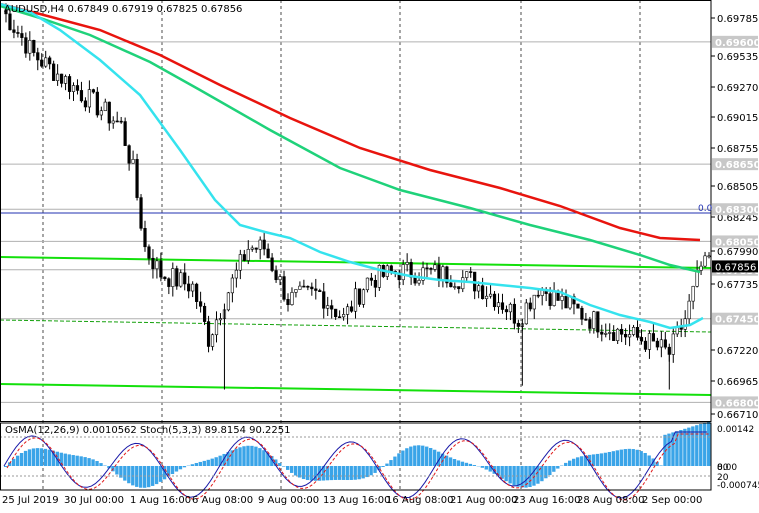 The width and height of the screenshot is (759, 513). I want to click on price-tick-label: 0.67220, so click(737, 351).